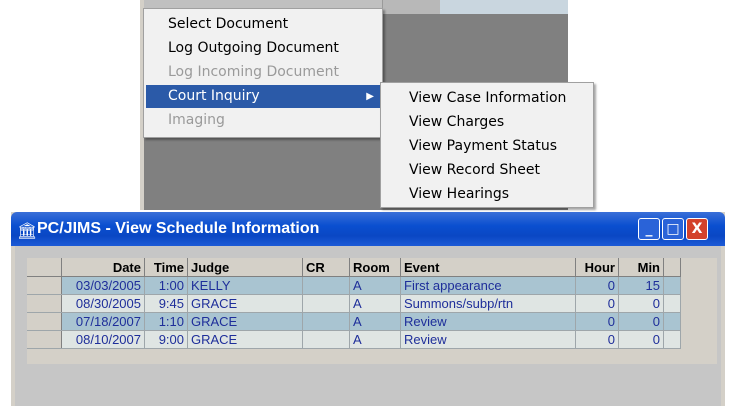 Image resolution: width=736 pixels, height=406 pixels. What do you see at coordinates (166, 339) in the screenshot?
I see `cell-time: 9:00` at bounding box center [166, 339].